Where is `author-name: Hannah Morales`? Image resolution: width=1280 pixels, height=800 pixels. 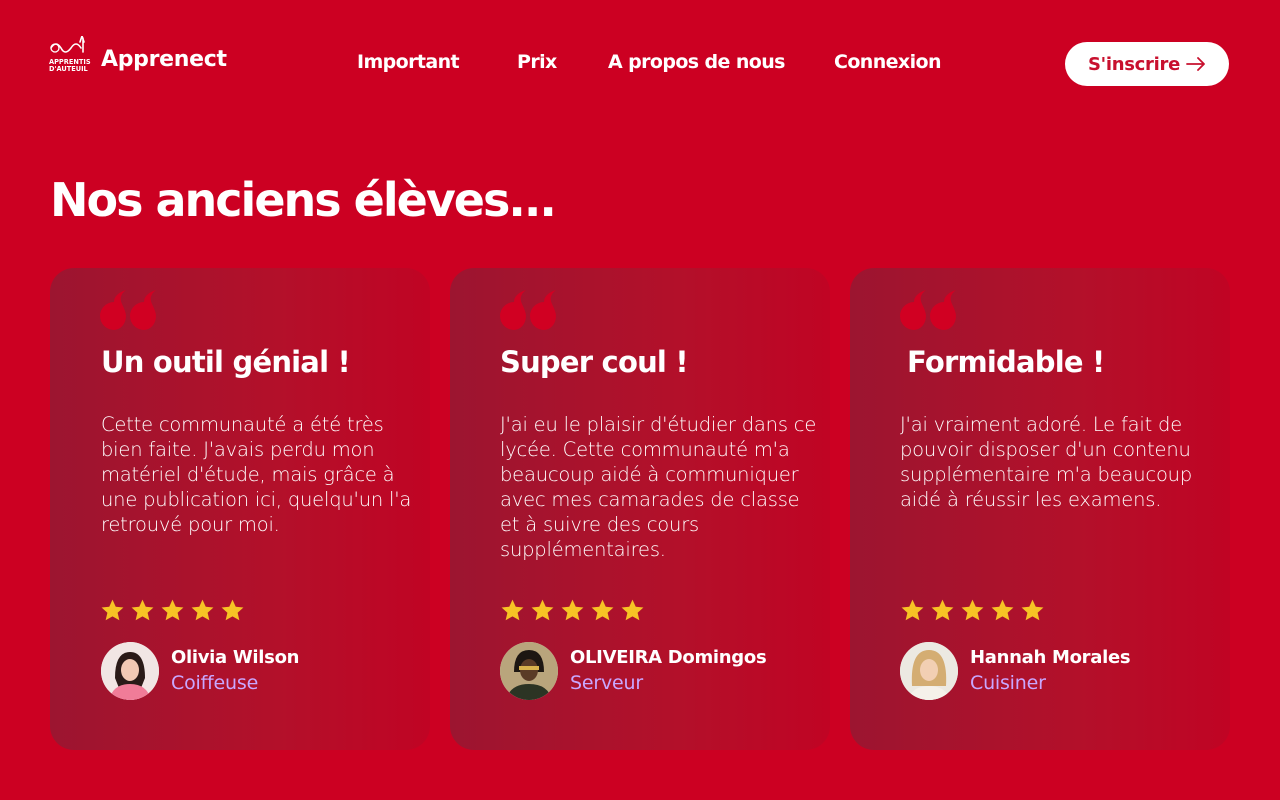
author-name: Hannah Morales is located at coordinates (1050, 657).